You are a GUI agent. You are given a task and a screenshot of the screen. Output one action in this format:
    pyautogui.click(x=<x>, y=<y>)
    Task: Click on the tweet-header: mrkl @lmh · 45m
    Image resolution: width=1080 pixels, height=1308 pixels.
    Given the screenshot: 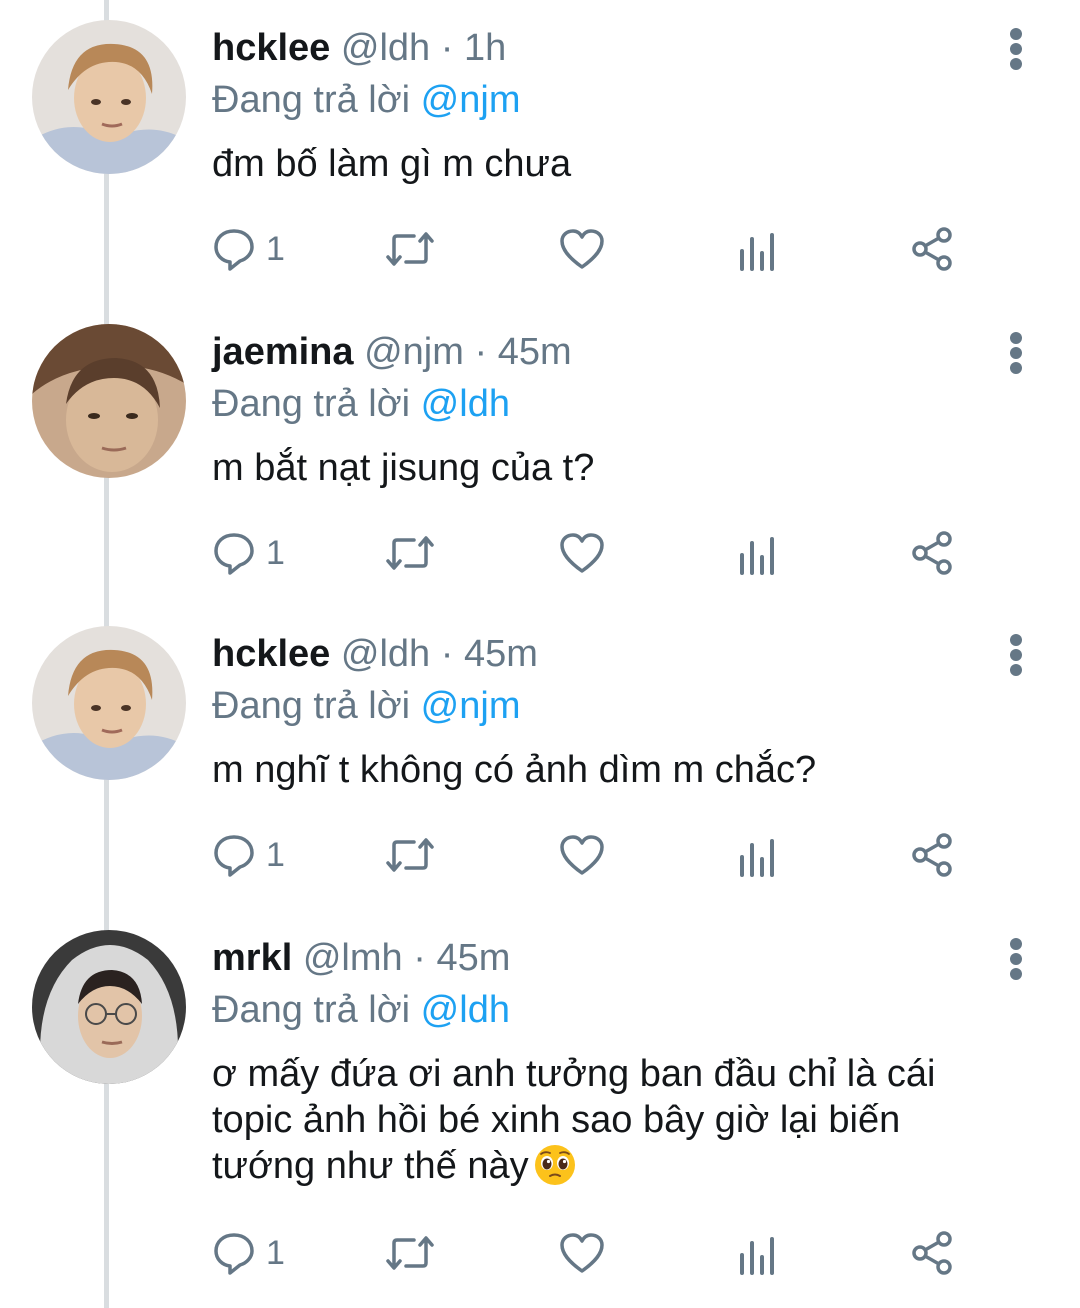 What is the action you would take?
    pyautogui.click(x=361, y=958)
    